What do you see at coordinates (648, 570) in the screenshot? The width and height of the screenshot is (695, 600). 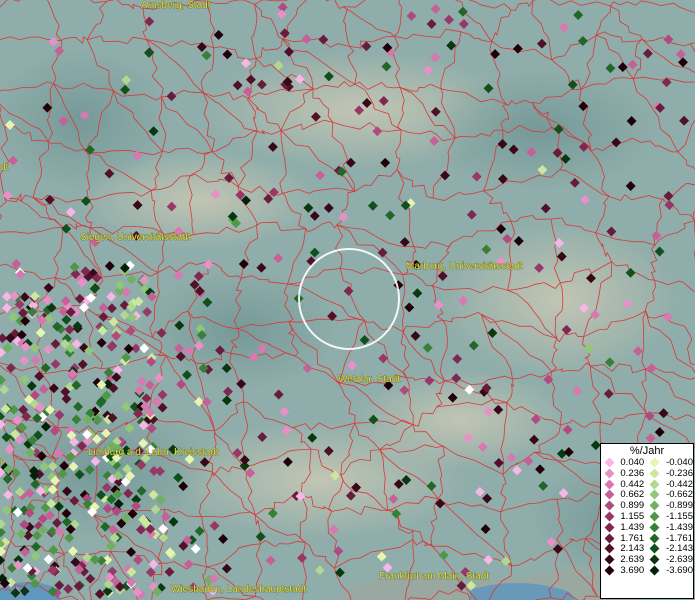 I see `legend-row: 3.690 -3.690` at bounding box center [648, 570].